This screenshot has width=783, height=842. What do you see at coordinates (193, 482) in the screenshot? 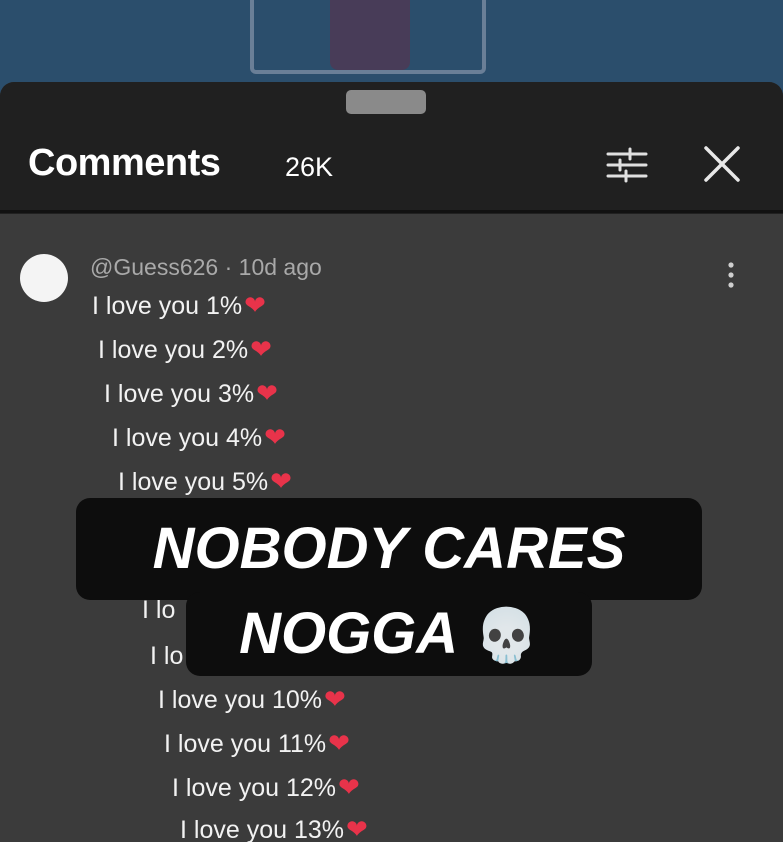
I see `comment-line-text: I love you 5%` at bounding box center [193, 482].